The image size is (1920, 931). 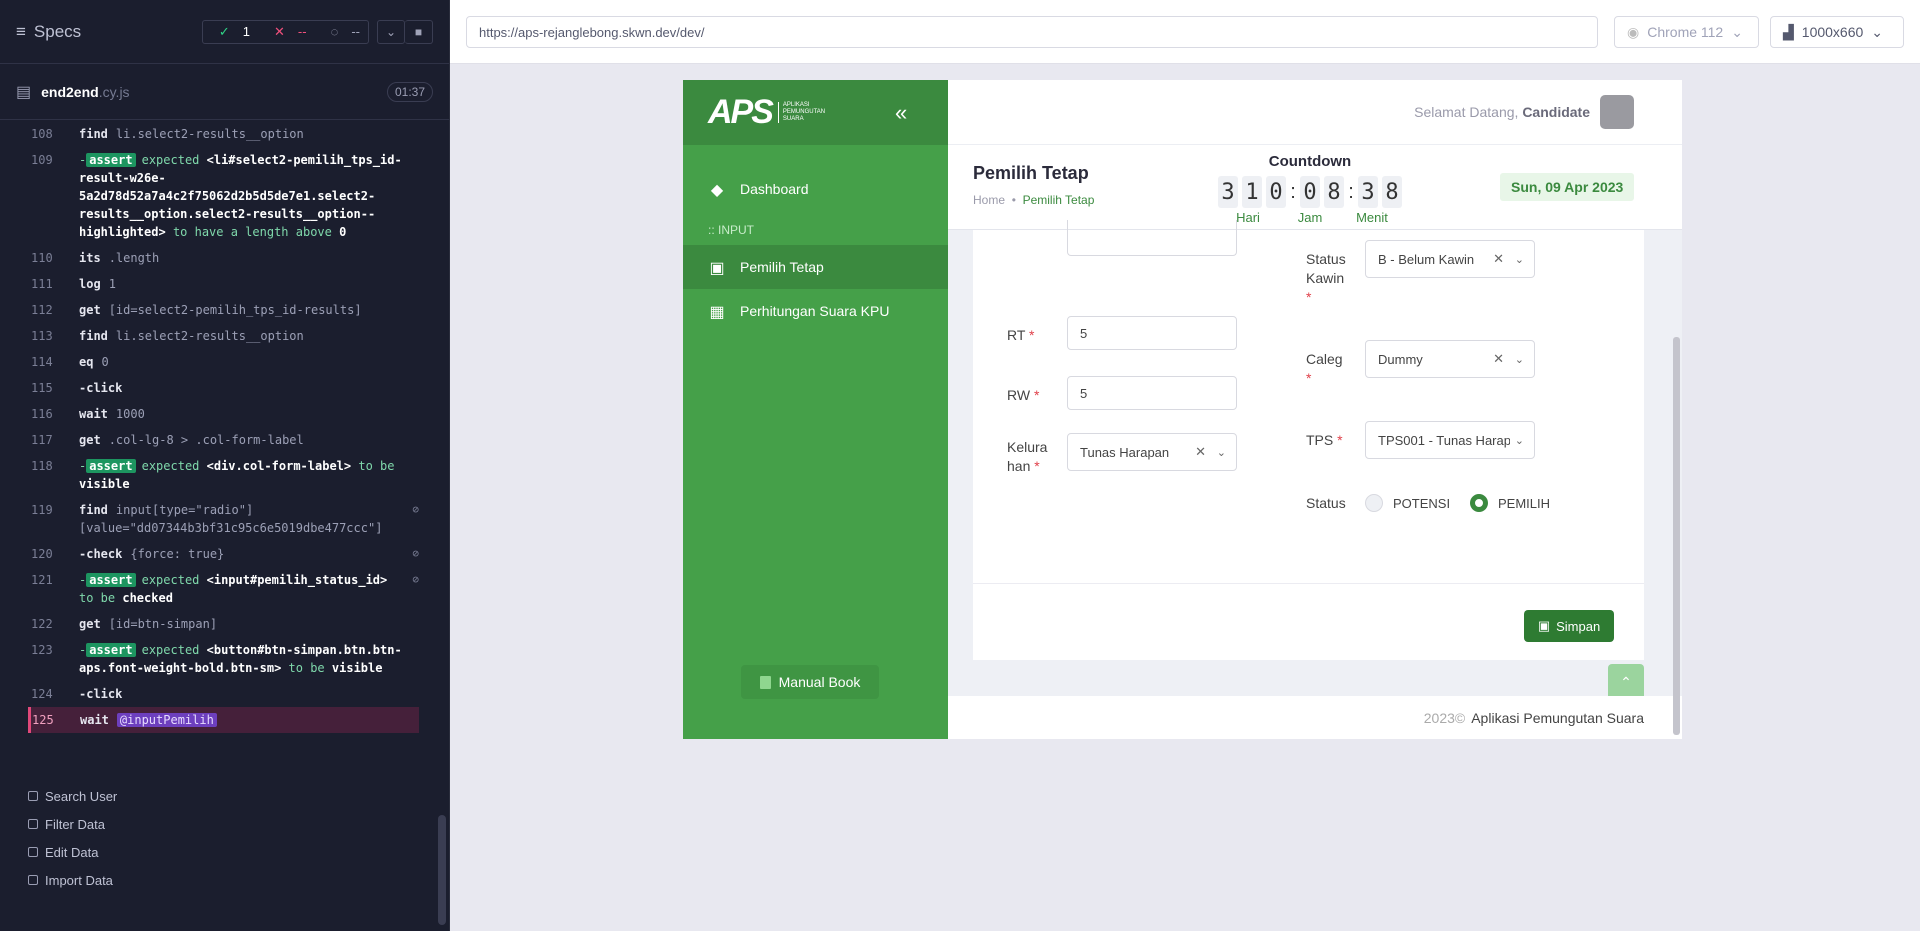 What do you see at coordinates (815, 189) in the screenshot?
I see `sidebar-item-dashboard: ◆ Dashboard` at bounding box center [815, 189].